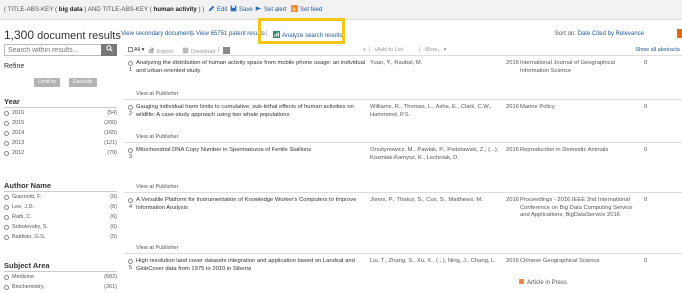  What do you see at coordinates (60, 124) in the screenshot?
I see `facet-year-item: 2015 (200)` at bounding box center [60, 124].